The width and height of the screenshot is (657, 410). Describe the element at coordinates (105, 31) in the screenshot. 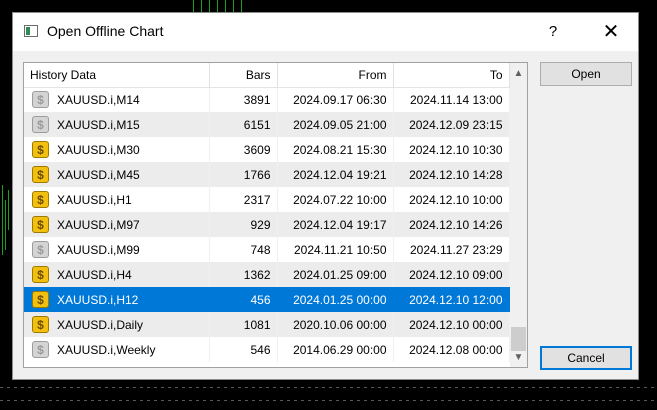

I see `dialog-title: Open Offline Chart` at that location.